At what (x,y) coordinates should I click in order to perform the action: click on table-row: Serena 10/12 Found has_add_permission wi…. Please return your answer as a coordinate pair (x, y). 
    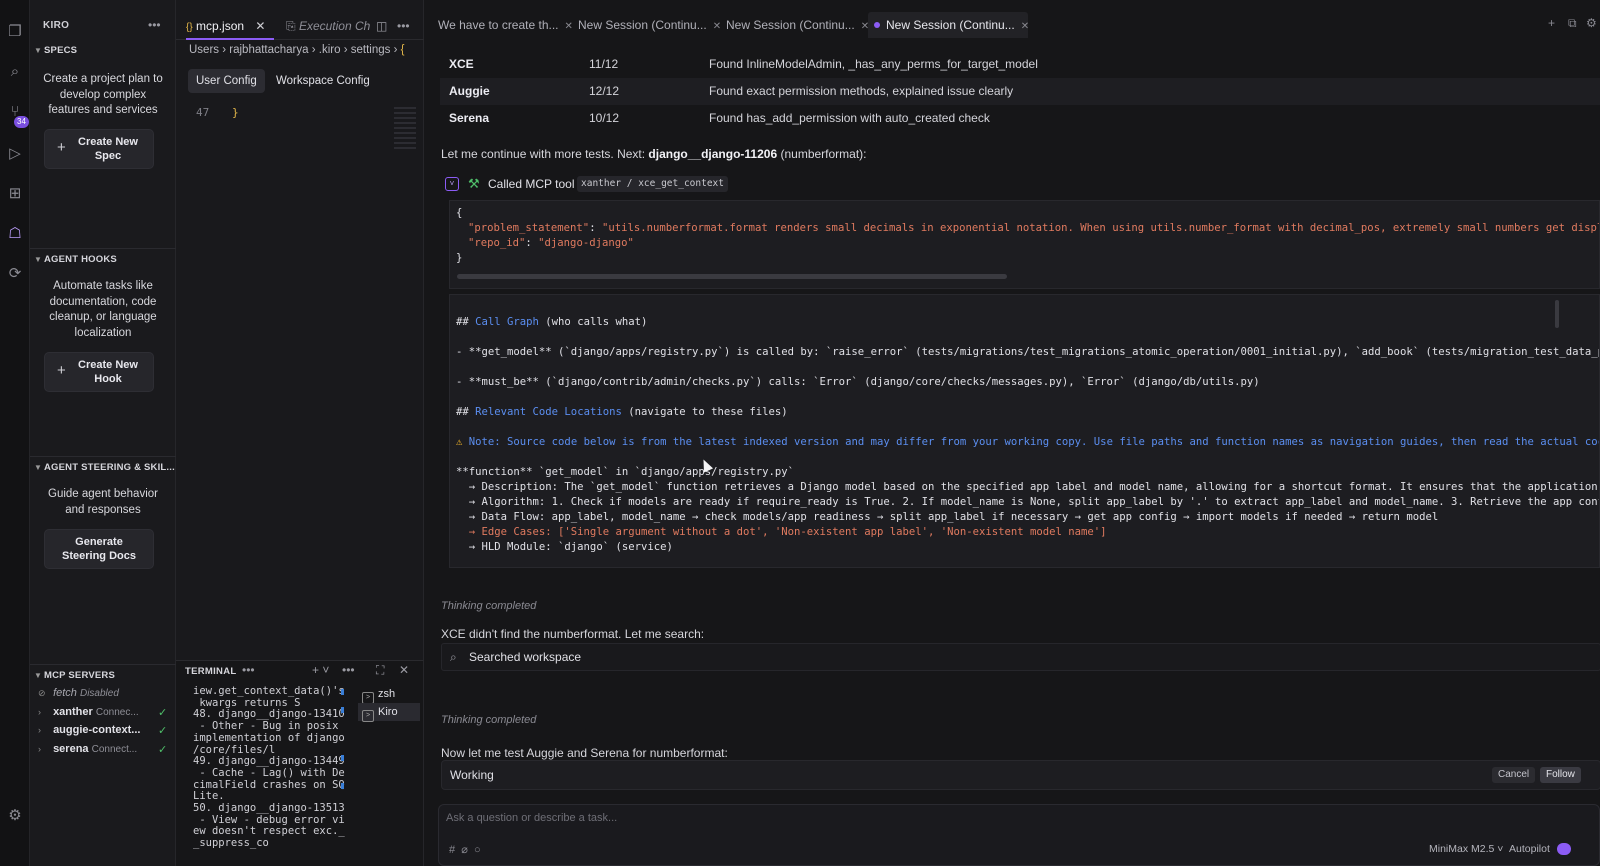
    Looking at the image, I should click on (719, 118).